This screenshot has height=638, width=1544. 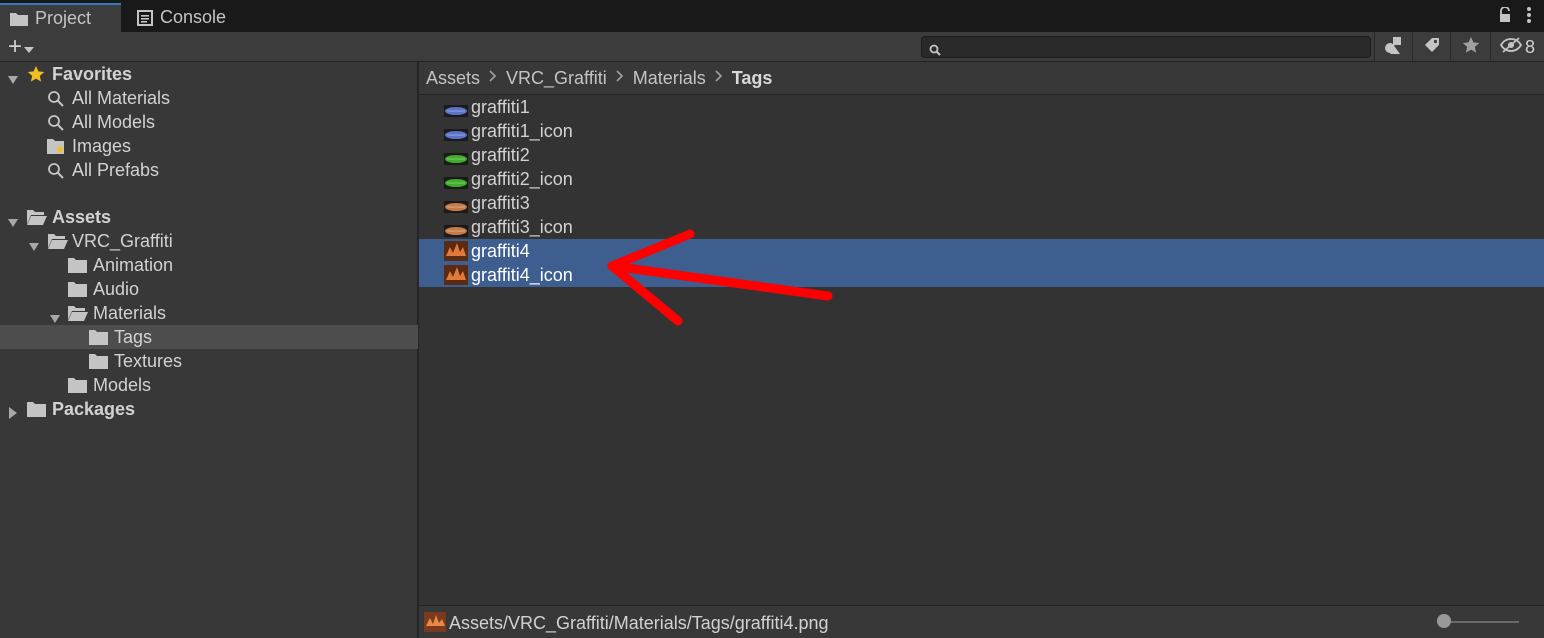 I want to click on tree-item-materials: Materials, so click(x=209, y=313).